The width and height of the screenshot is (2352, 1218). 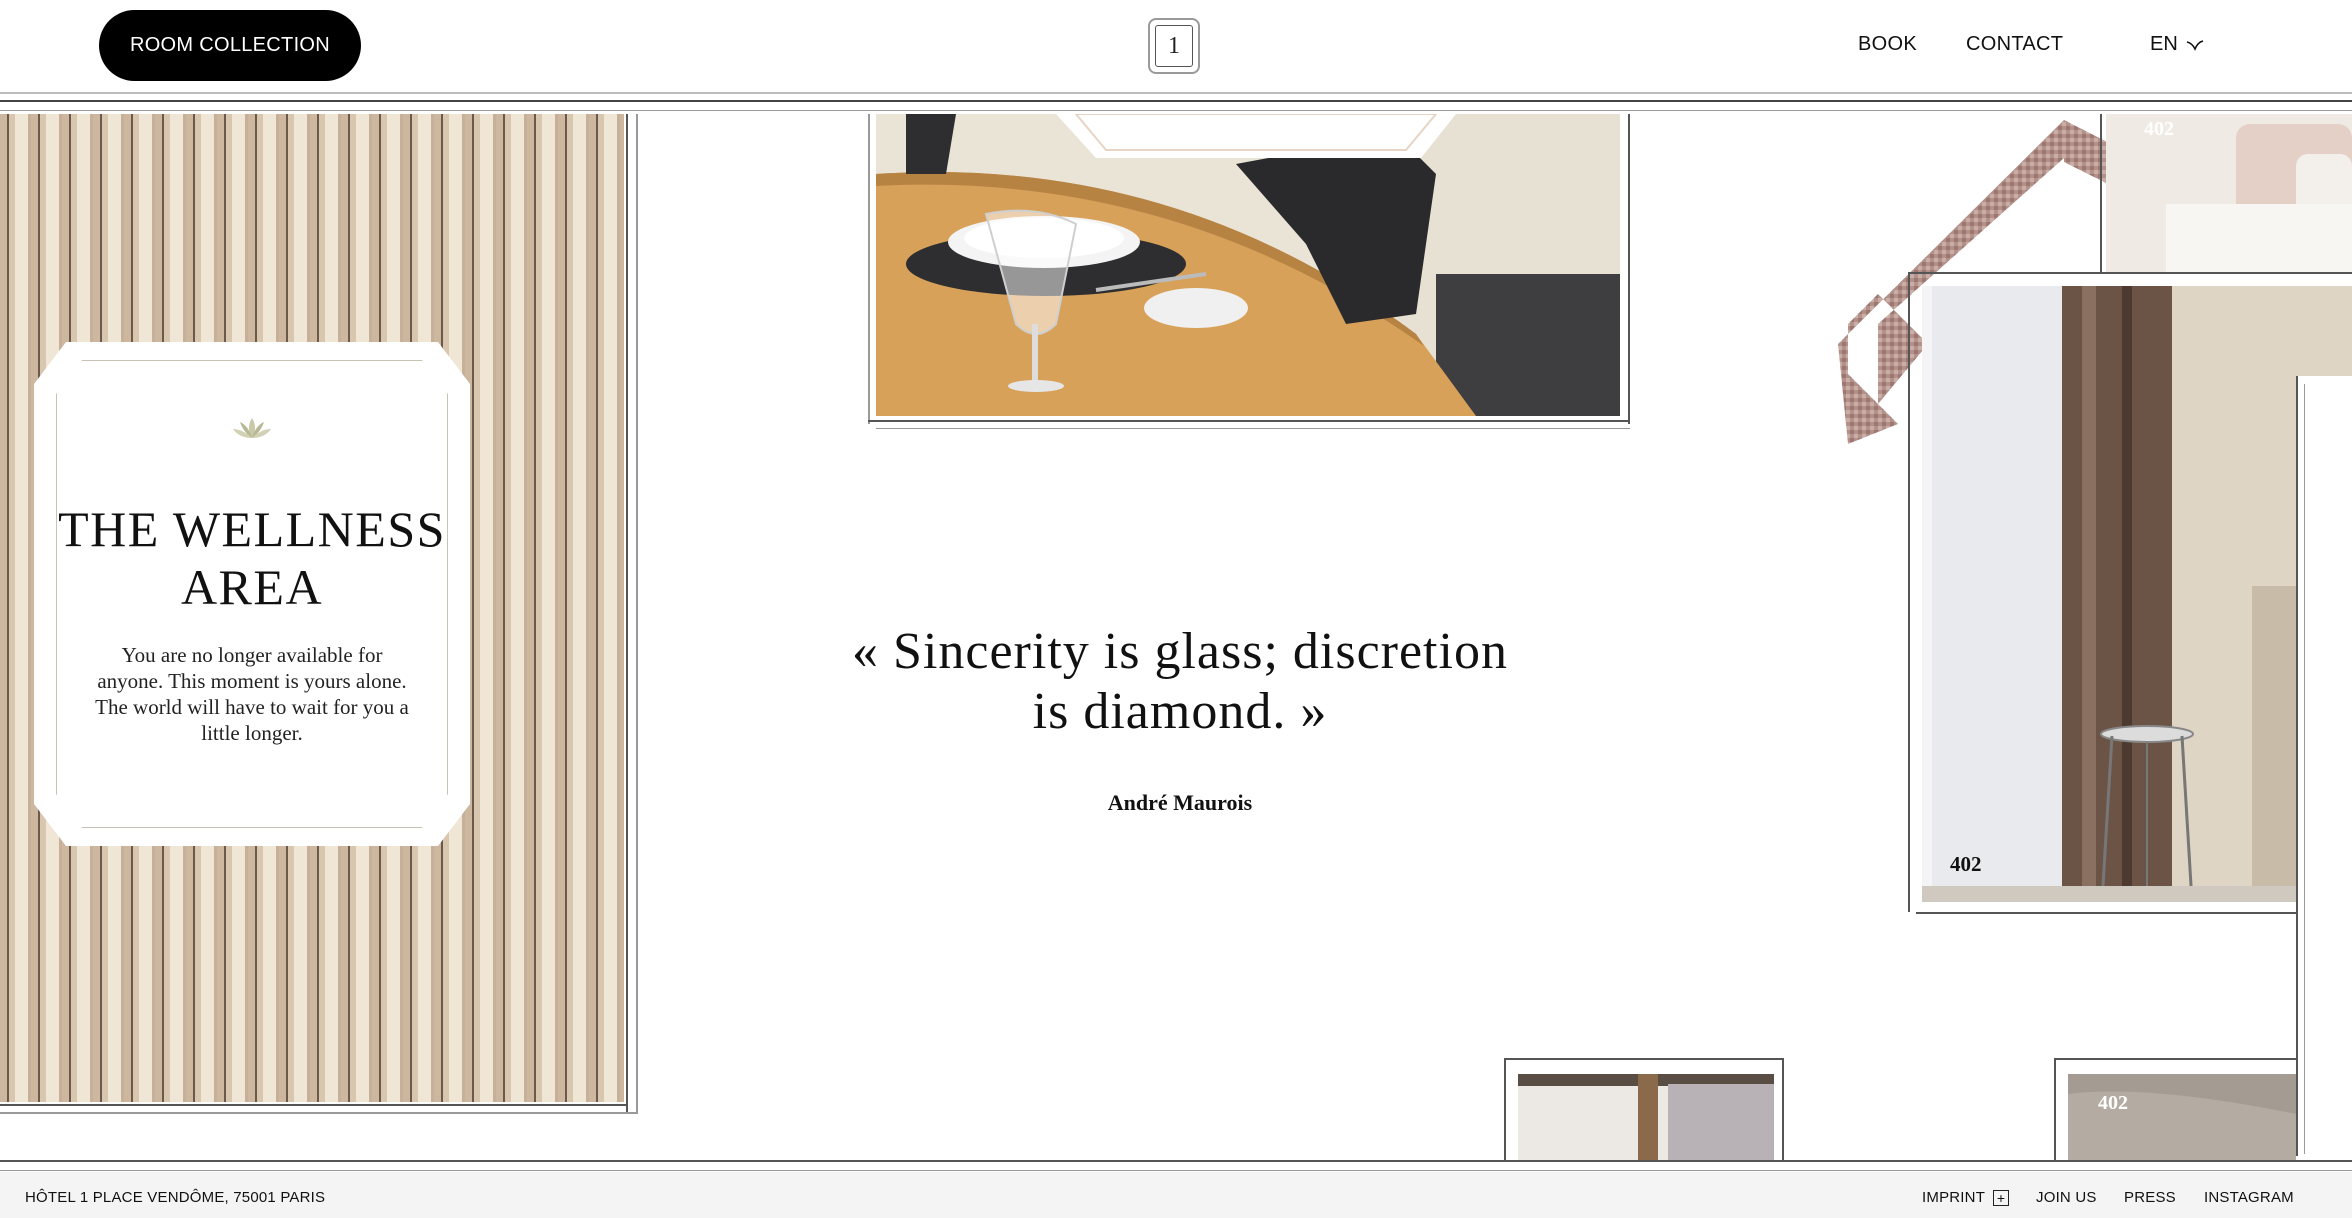 I want to click on language-selector: EN, so click(x=2177, y=44).